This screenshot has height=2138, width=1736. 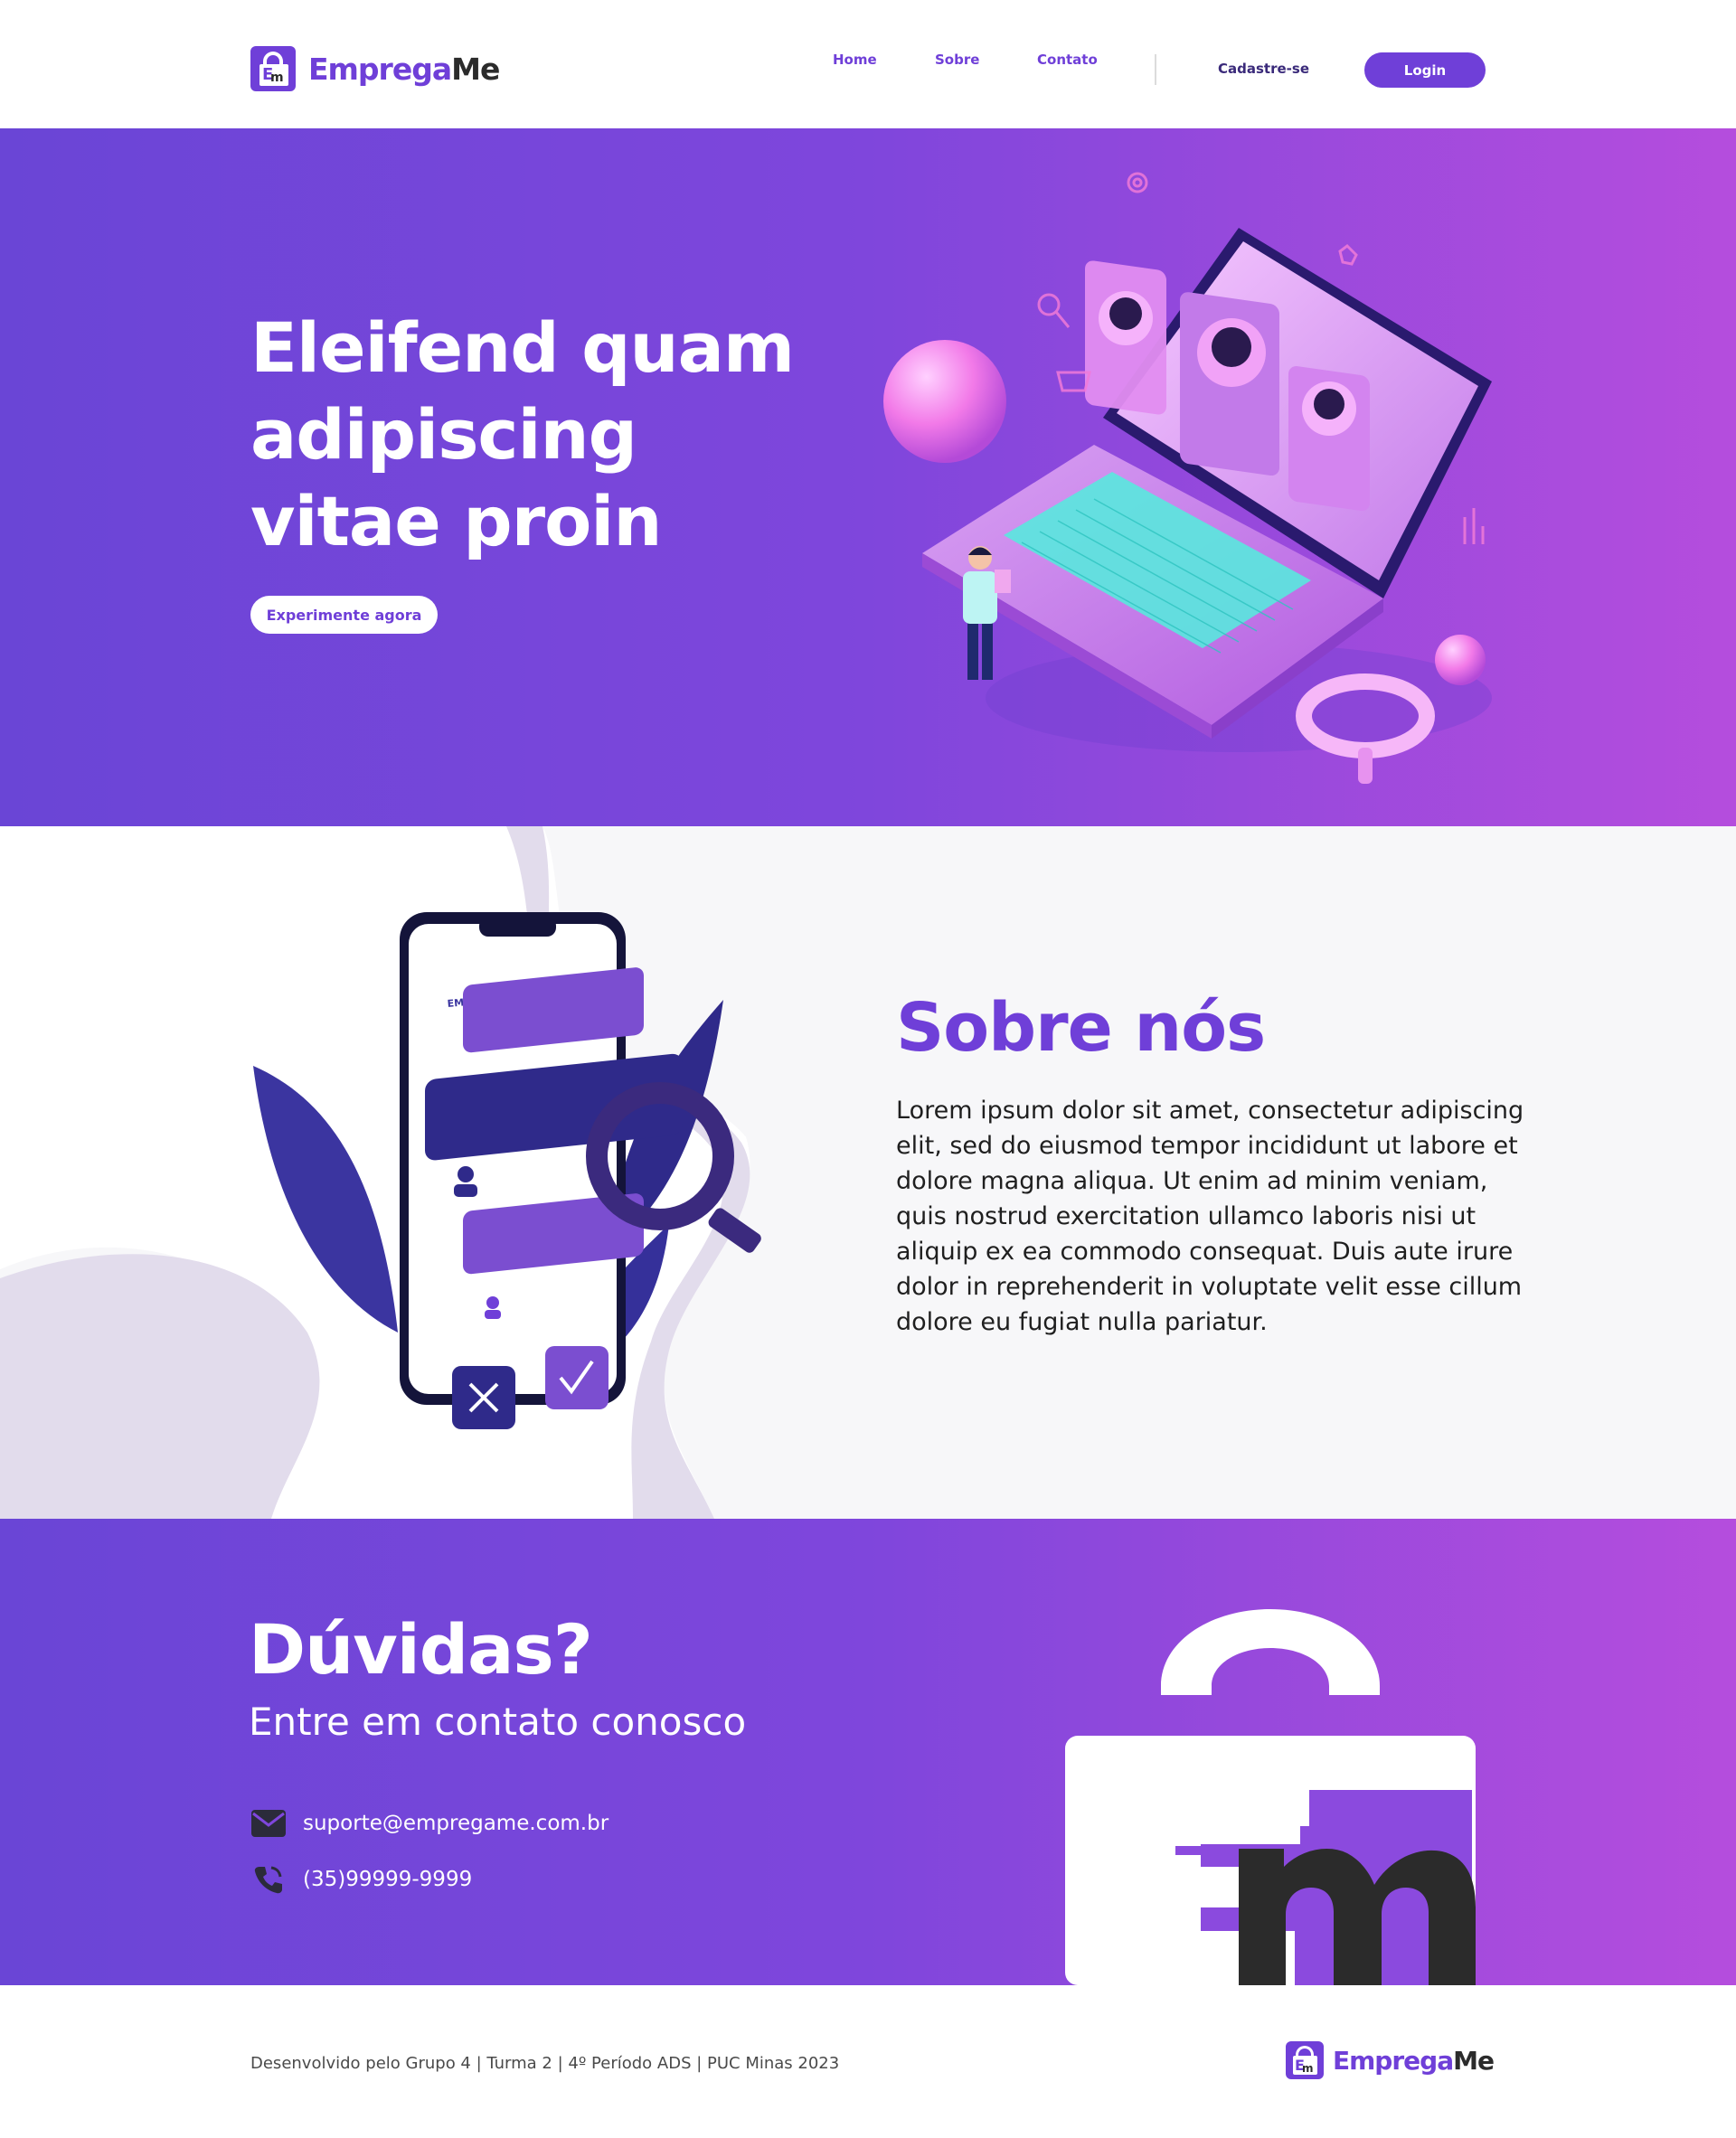 What do you see at coordinates (1270, 1797) in the screenshot?
I see `big-logo-icon` at bounding box center [1270, 1797].